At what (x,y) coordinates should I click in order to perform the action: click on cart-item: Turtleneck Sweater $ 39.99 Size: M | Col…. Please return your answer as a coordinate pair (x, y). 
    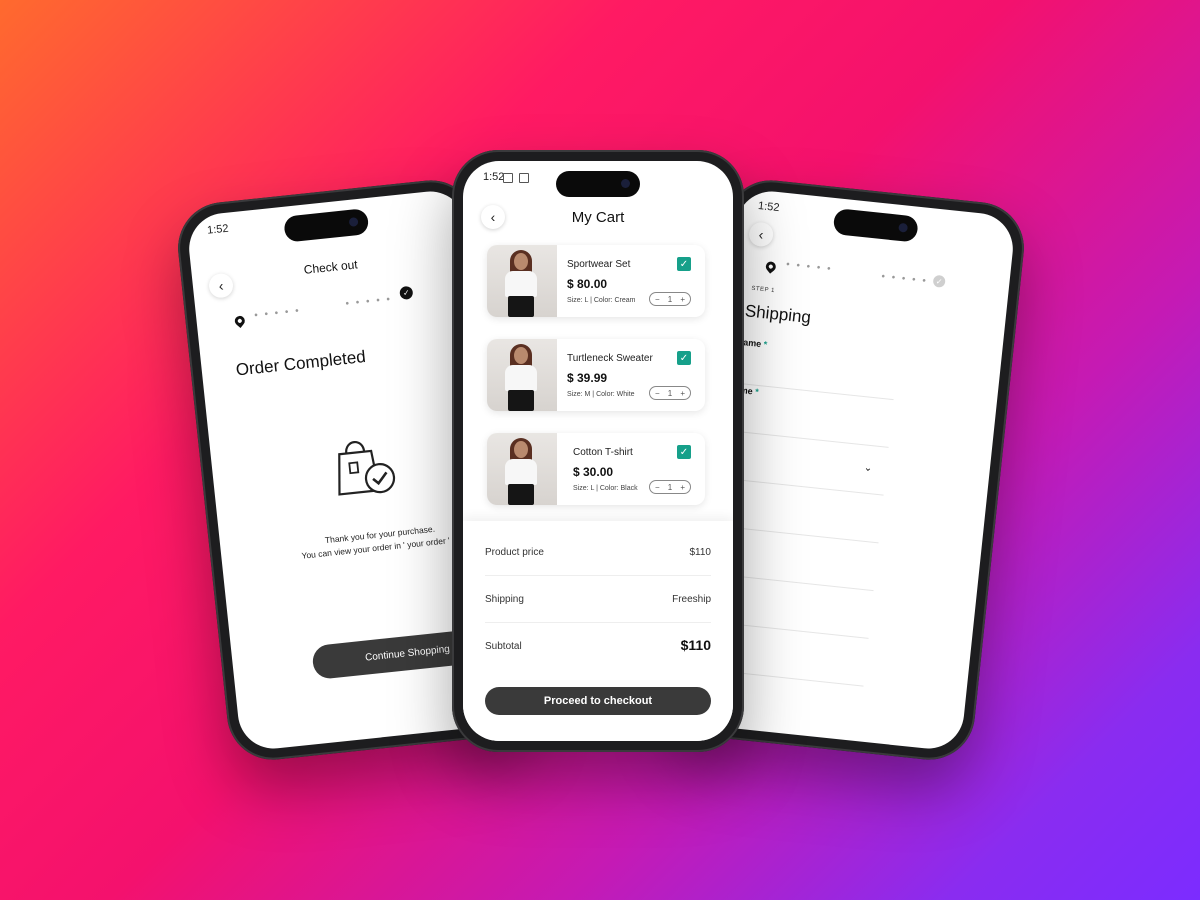
    Looking at the image, I should click on (596, 375).